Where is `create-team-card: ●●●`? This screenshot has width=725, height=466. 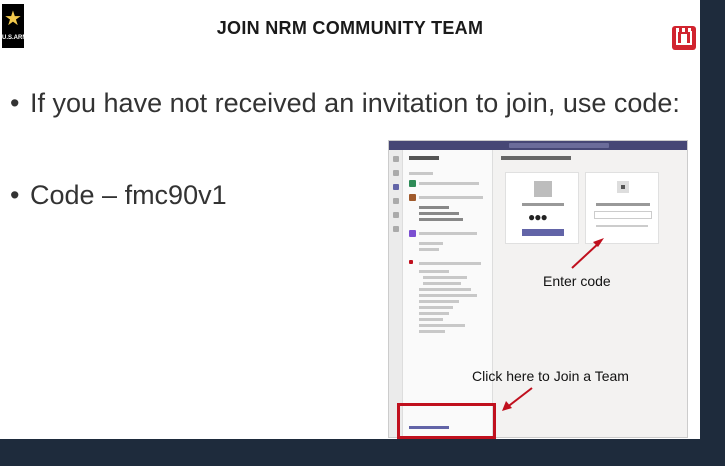 create-team-card: ●●● is located at coordinates (542, 208).